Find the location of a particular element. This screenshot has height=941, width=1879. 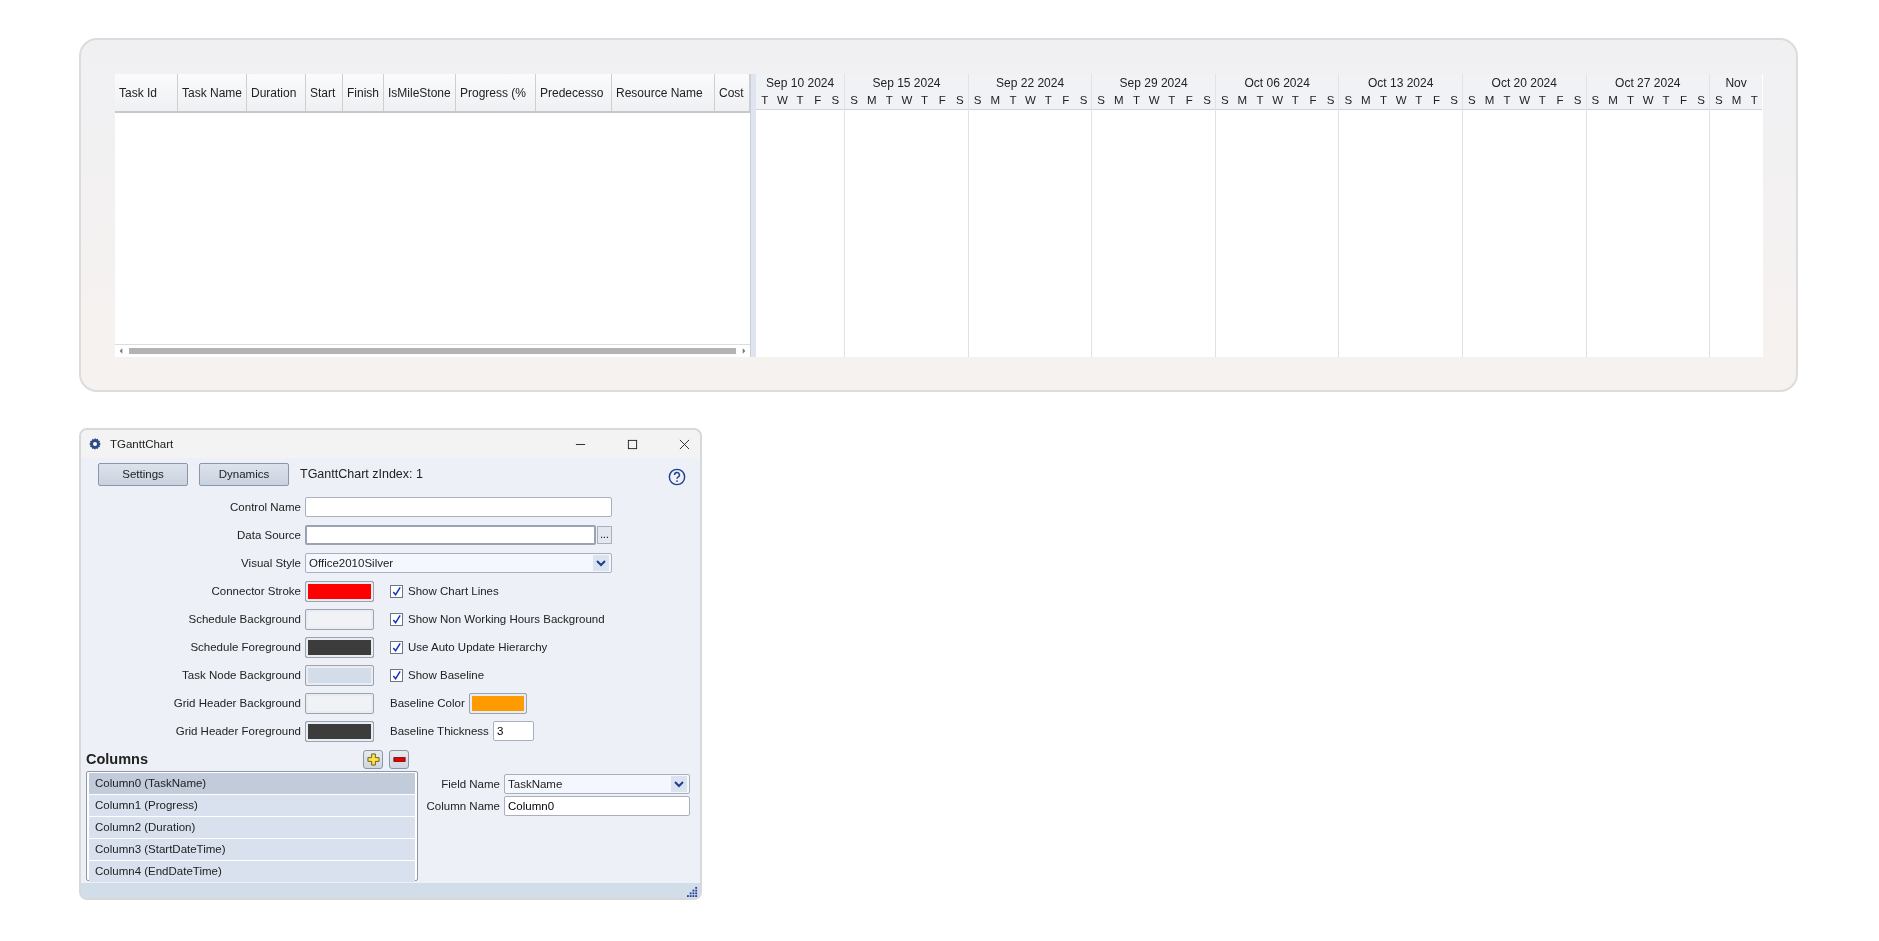

week-label: Oct 06 2024 is located at coordinates (1277, 83).